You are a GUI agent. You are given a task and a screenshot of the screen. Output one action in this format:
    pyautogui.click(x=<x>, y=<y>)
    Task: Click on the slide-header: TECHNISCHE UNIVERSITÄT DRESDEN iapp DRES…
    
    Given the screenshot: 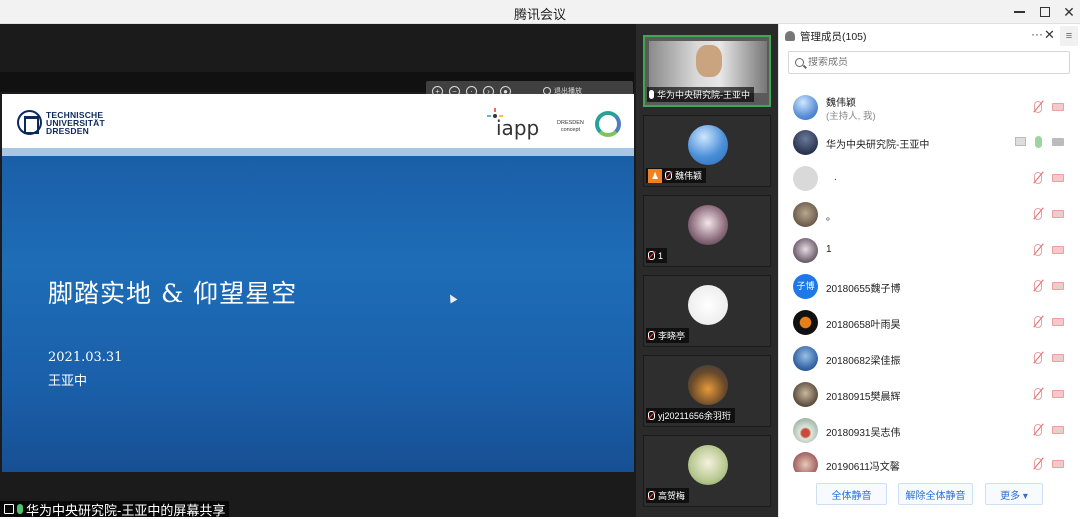 What is the action you would take?
    pyautogui.click(x=318, y=121)
    